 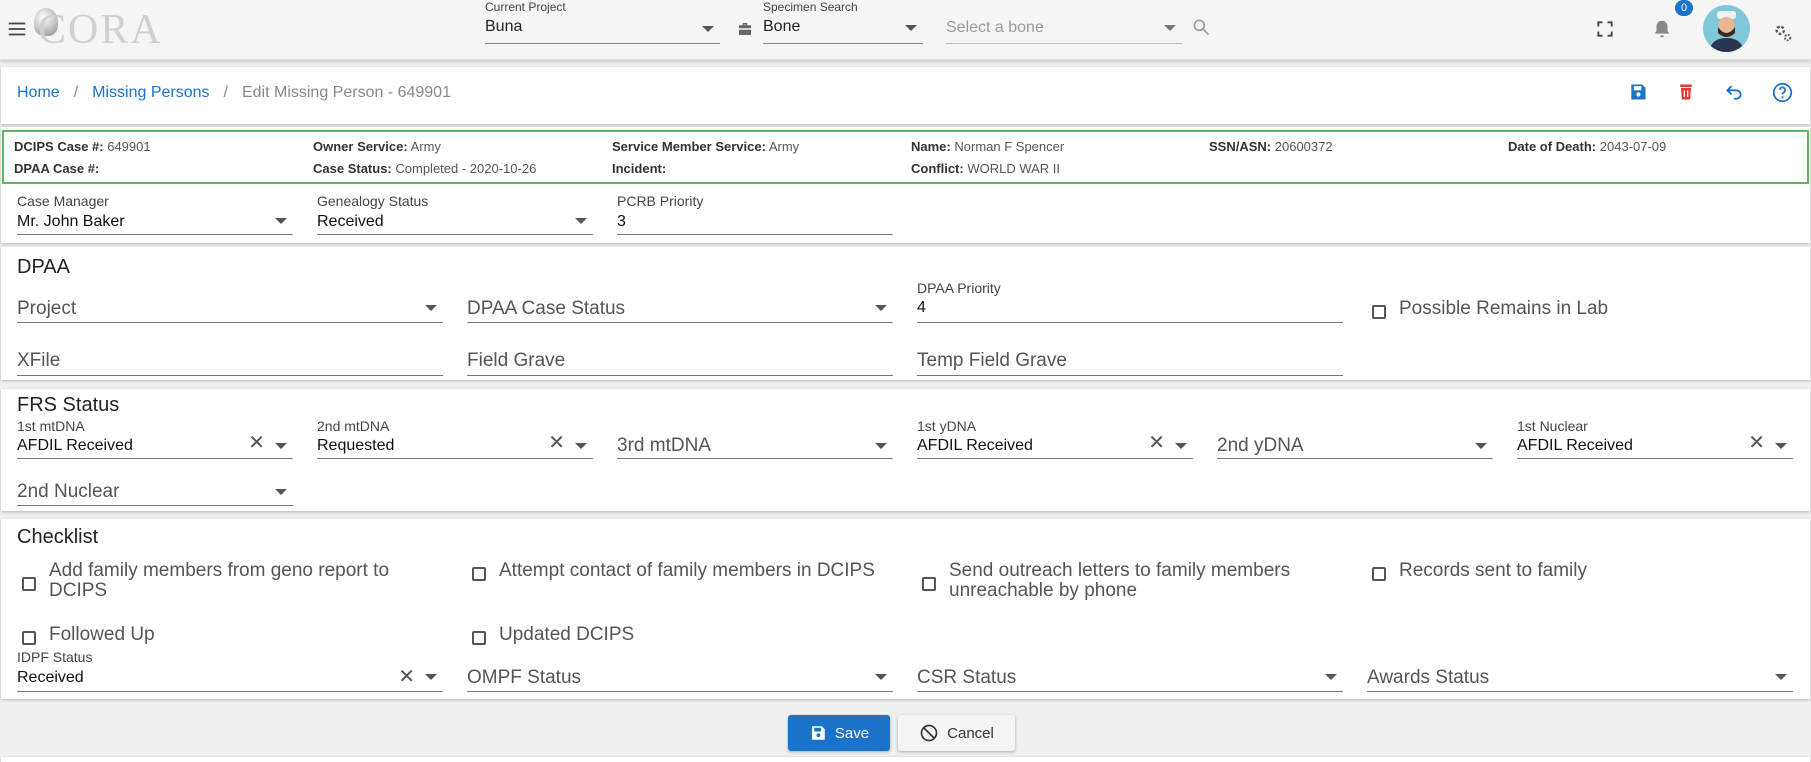 What do you see at coordinates (1782, 92) in the screenshot?
I see `help-icon` at bounding box center [1782, 92].